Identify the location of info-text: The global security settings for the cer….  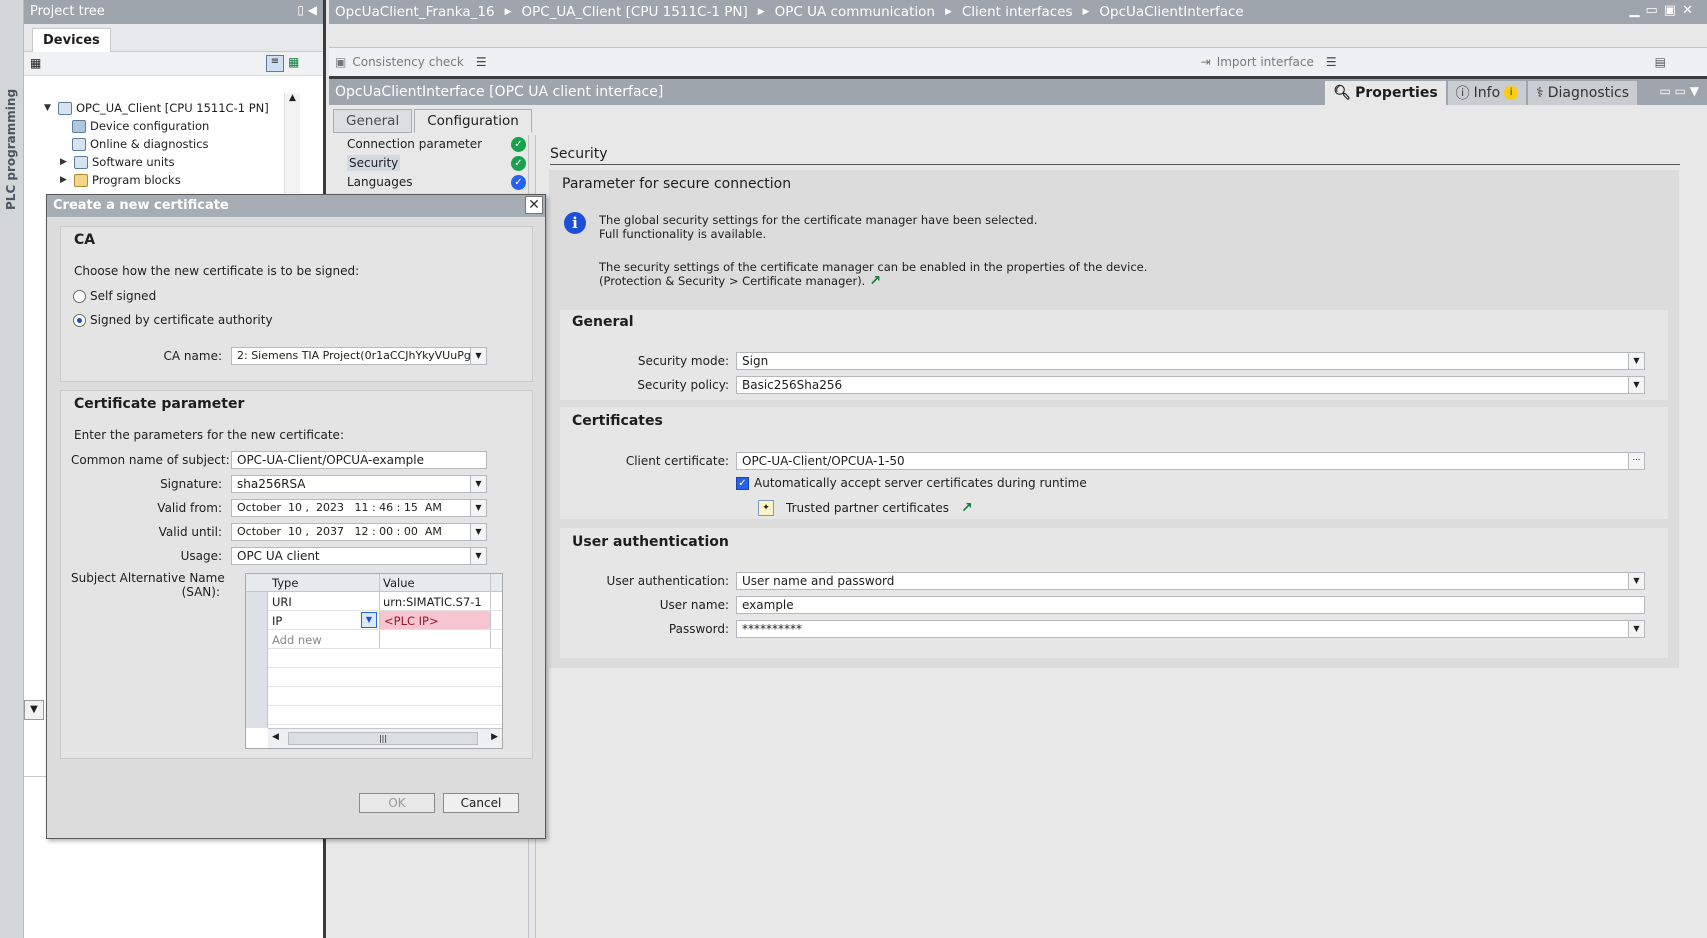
(873, 250).